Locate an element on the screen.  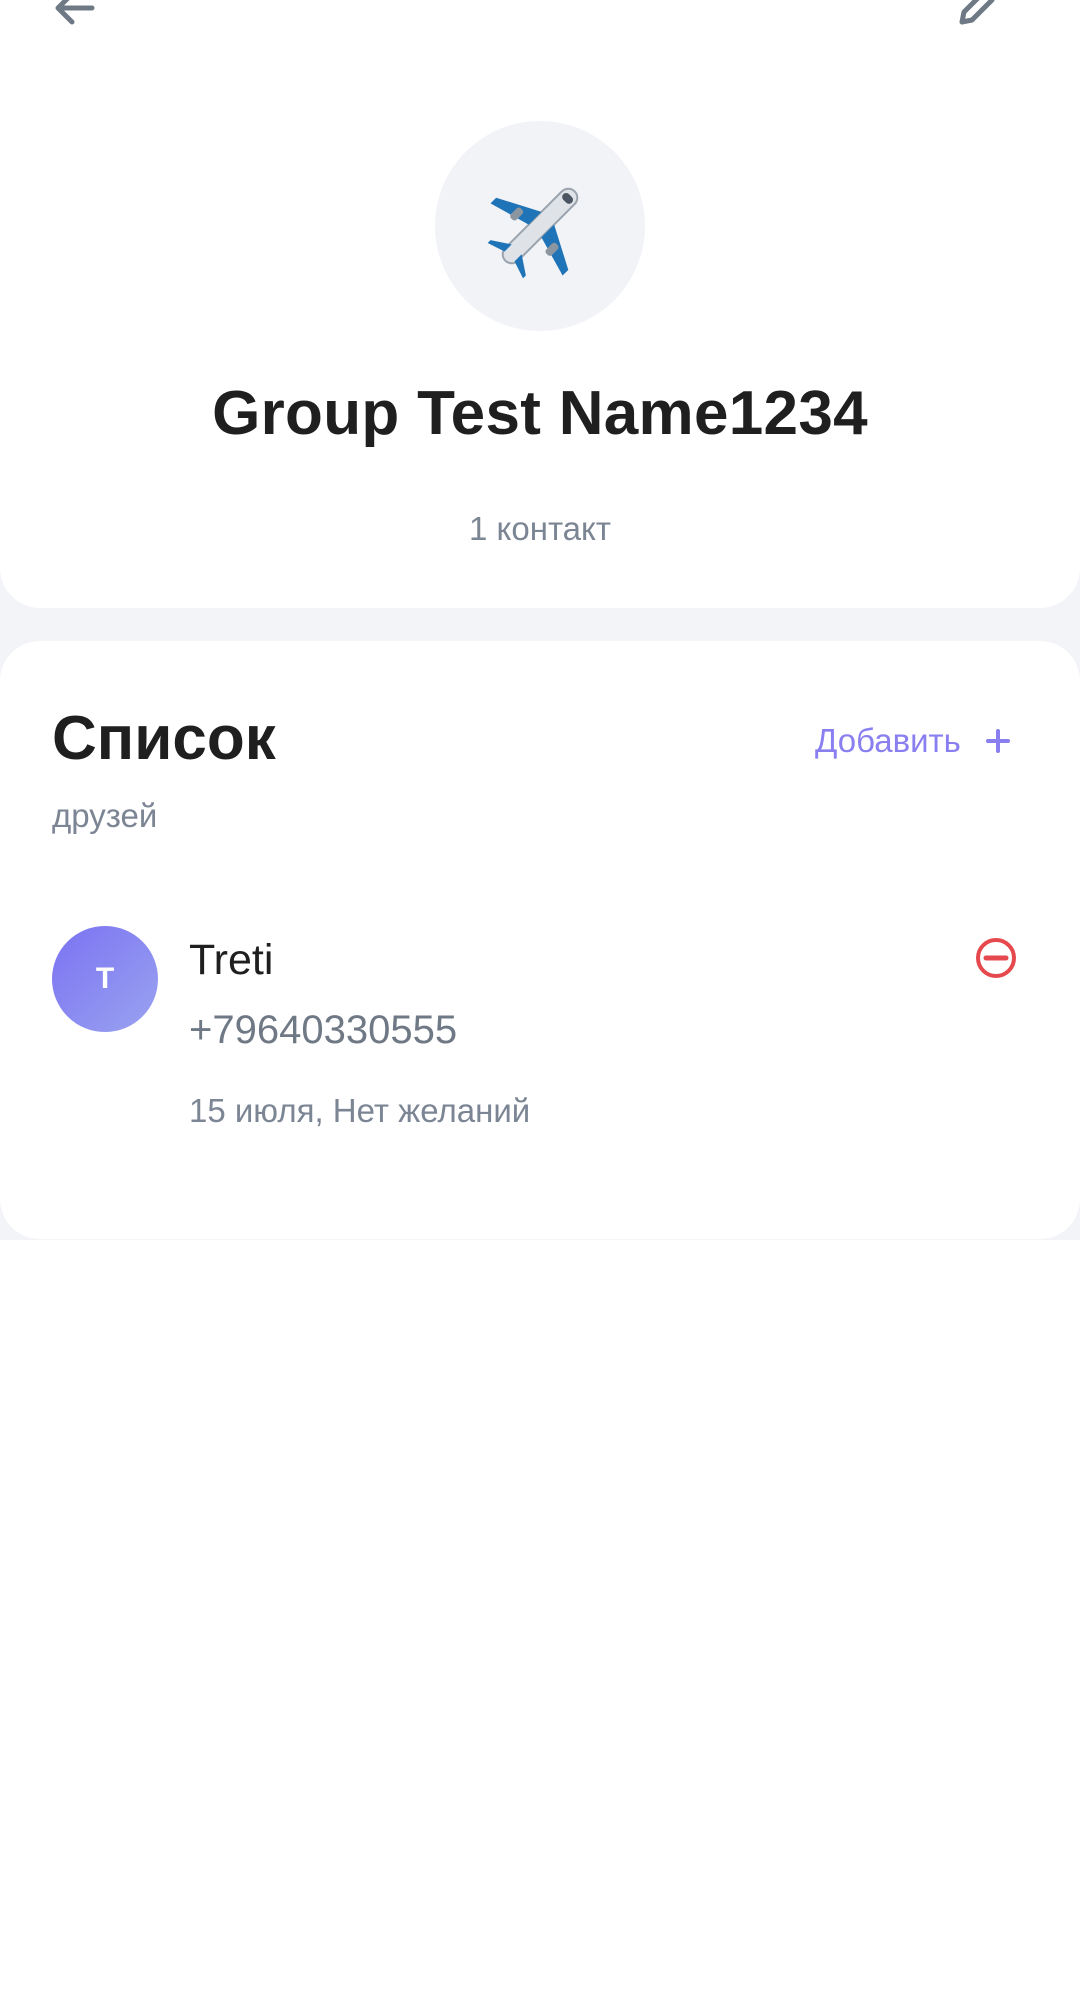
back-button is located at coordinates (74, 16).